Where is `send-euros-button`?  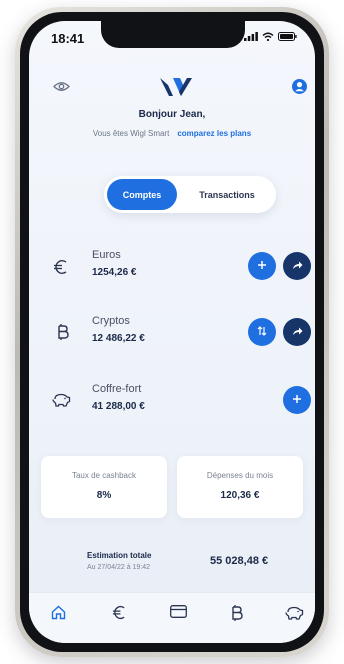 send-euros-button is located at coordinates (297, 266).